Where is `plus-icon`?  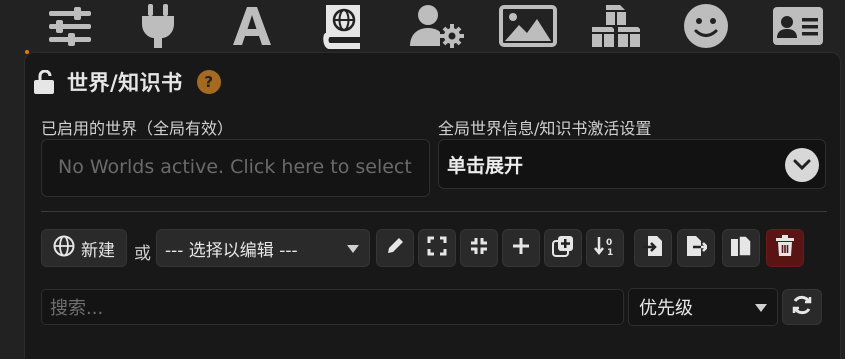 plus-icon is located at coordinates (521, 248).